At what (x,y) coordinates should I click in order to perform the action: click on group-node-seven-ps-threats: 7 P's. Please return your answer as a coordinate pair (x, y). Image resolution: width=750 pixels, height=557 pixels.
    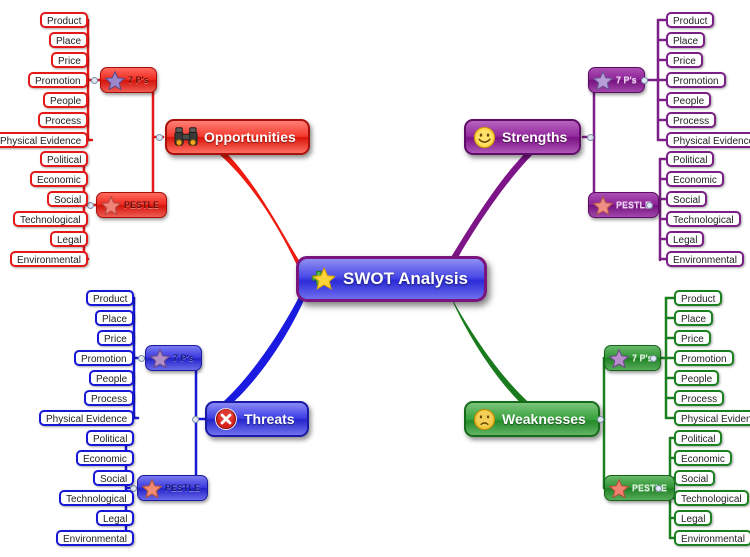
    Looking at the image, I should click on (173, 358).